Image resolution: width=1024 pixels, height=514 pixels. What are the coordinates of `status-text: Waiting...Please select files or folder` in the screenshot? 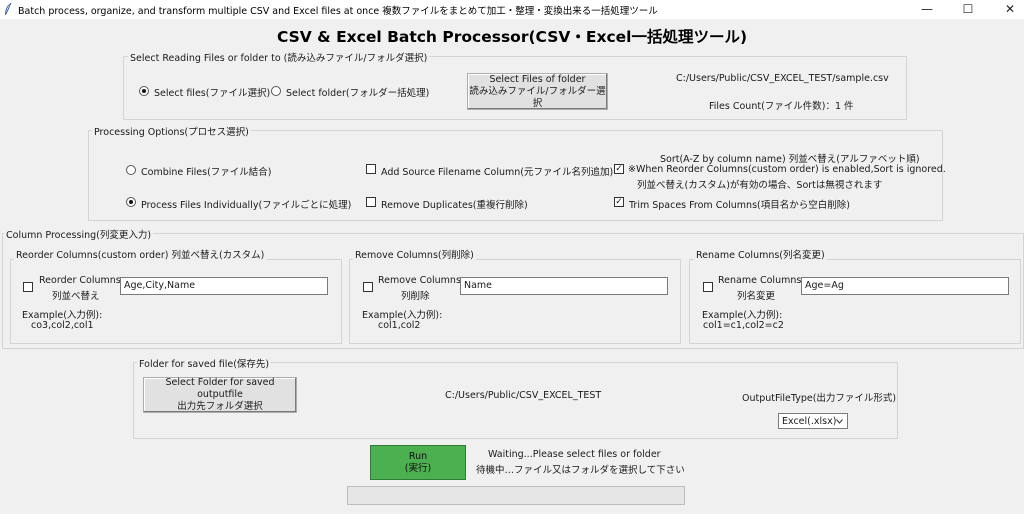 It's located at (574, 454).